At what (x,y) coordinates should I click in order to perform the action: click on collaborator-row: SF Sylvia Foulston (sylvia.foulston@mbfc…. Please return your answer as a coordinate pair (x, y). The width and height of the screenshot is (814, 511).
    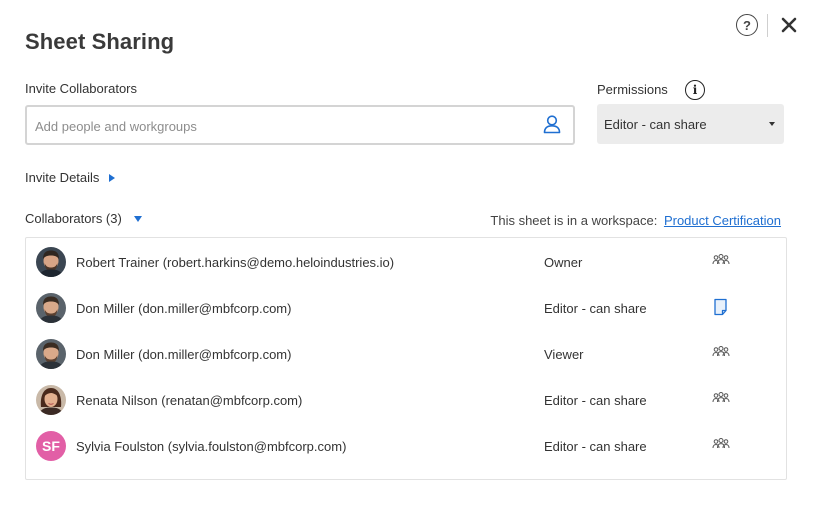
    Looking at the image, I should click on (406, 446).